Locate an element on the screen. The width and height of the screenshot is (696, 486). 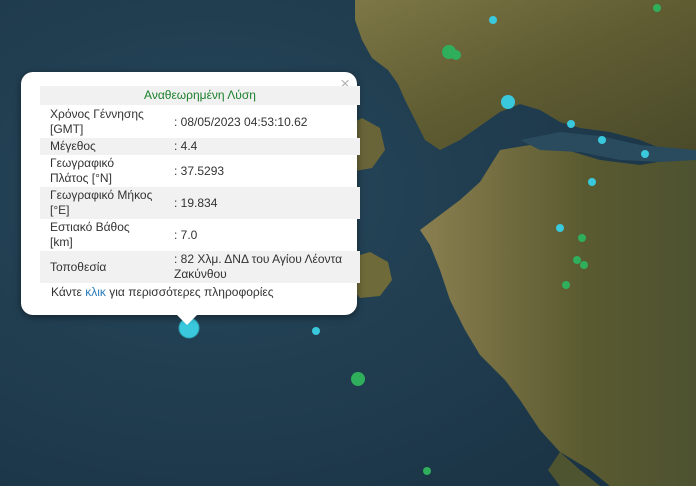
more-prefix: Κάντε is located at coordinates (66, 292).